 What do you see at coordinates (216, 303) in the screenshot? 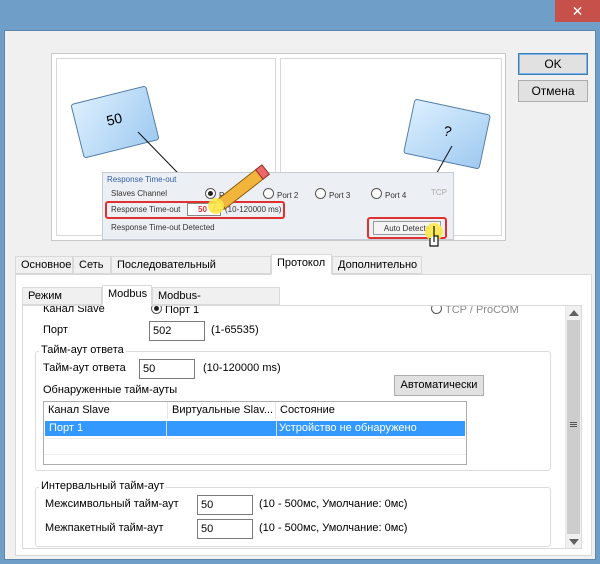
I see `tab-modbus-routing: Modbus-маршрутизация` at bounding box center [216, 303].